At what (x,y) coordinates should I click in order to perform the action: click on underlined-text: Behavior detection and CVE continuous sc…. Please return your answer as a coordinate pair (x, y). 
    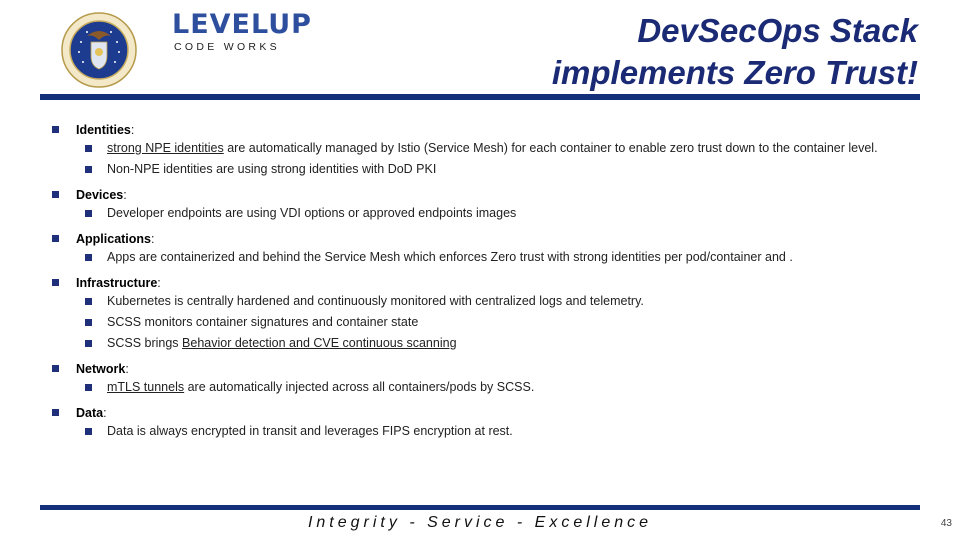
    Looking at the image, I should click on (319, 343).